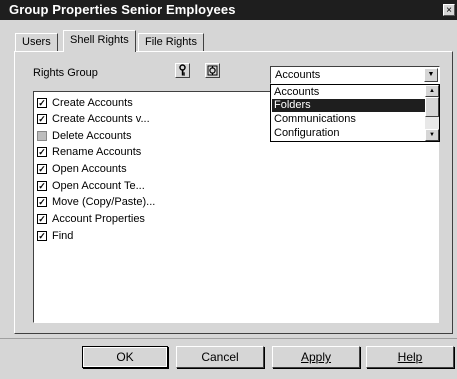  I want to click on apply-label: Apply, so click(316, 357).